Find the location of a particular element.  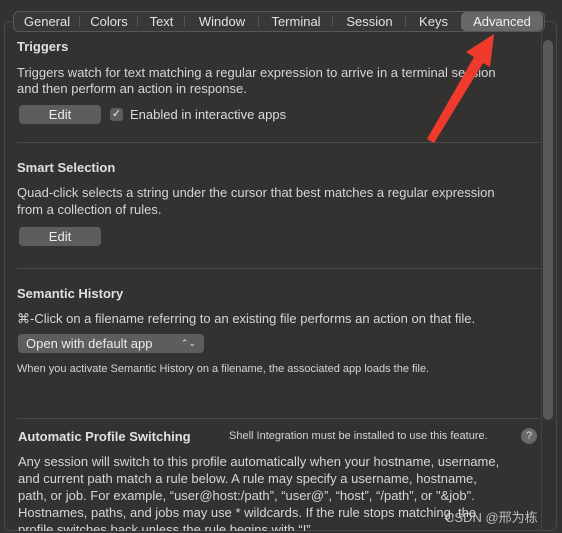

red-arrow-annotation is located at coordinates (460, 88).